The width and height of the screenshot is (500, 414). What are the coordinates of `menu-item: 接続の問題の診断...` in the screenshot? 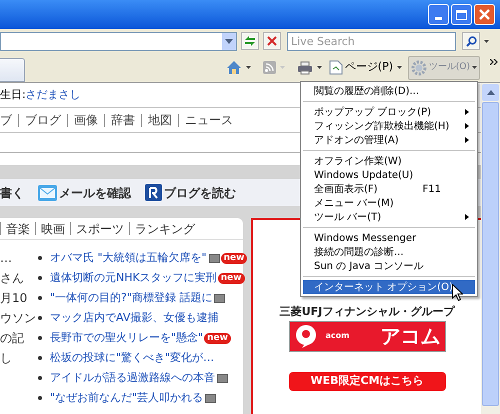 It's located at (389, 252).